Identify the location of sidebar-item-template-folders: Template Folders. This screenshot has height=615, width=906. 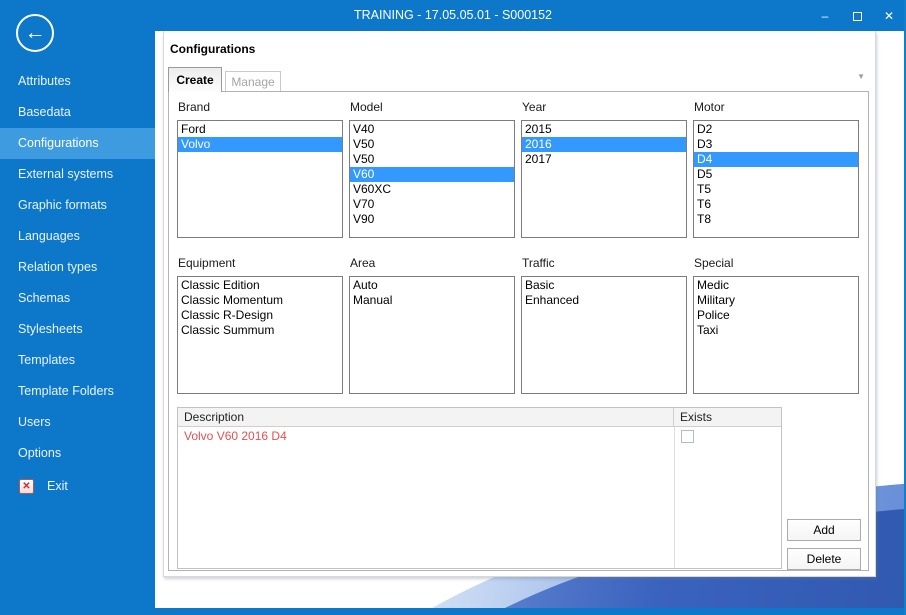
(77, 391).